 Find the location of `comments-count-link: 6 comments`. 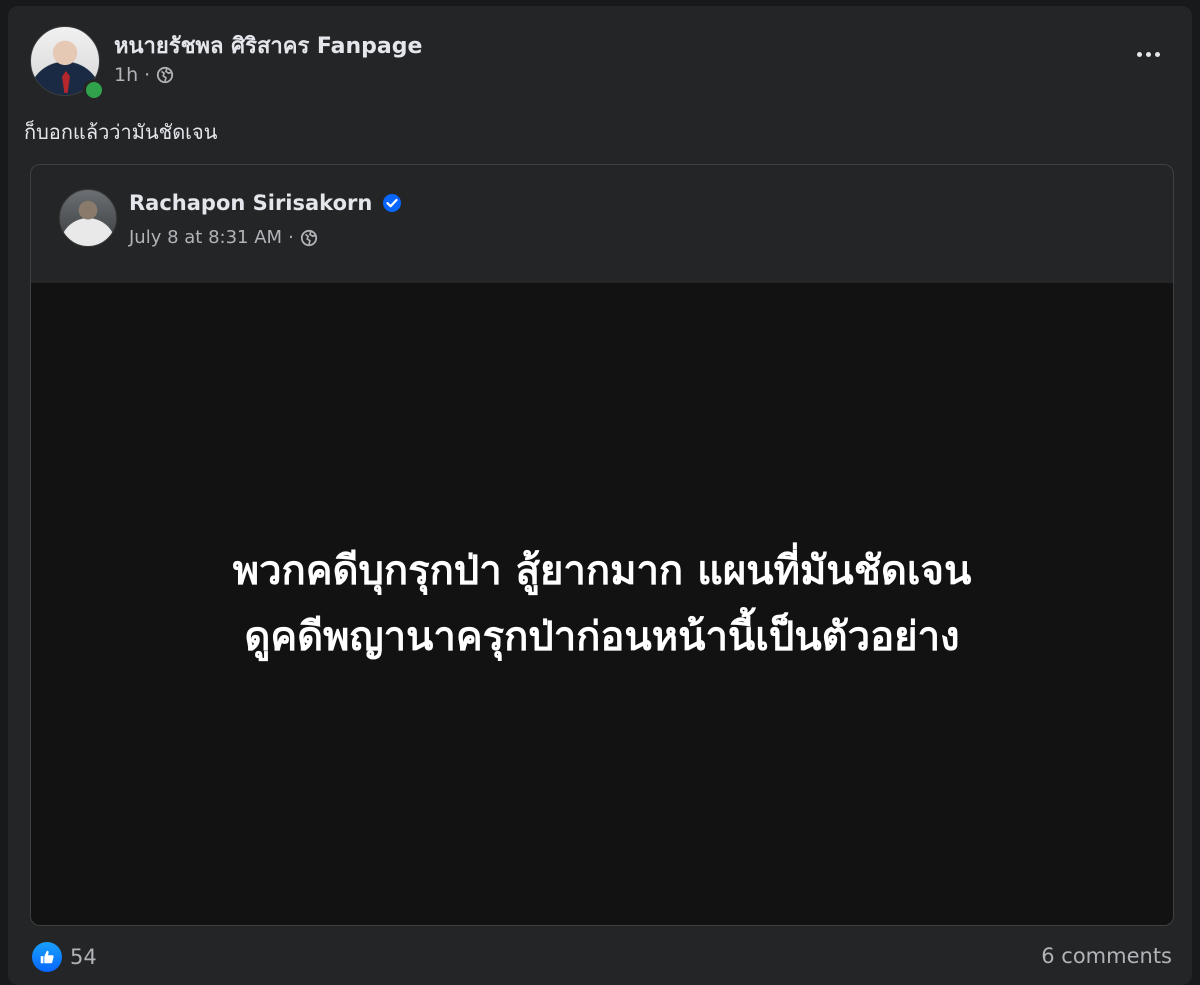

comments-count-link: 6 comments is located at coordinates (1106, 956).